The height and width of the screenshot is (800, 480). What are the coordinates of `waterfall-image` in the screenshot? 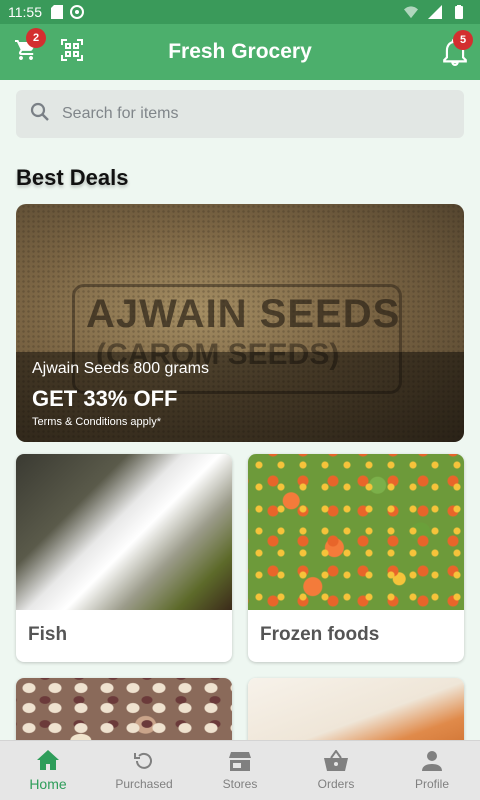 It's located at (124, 532).